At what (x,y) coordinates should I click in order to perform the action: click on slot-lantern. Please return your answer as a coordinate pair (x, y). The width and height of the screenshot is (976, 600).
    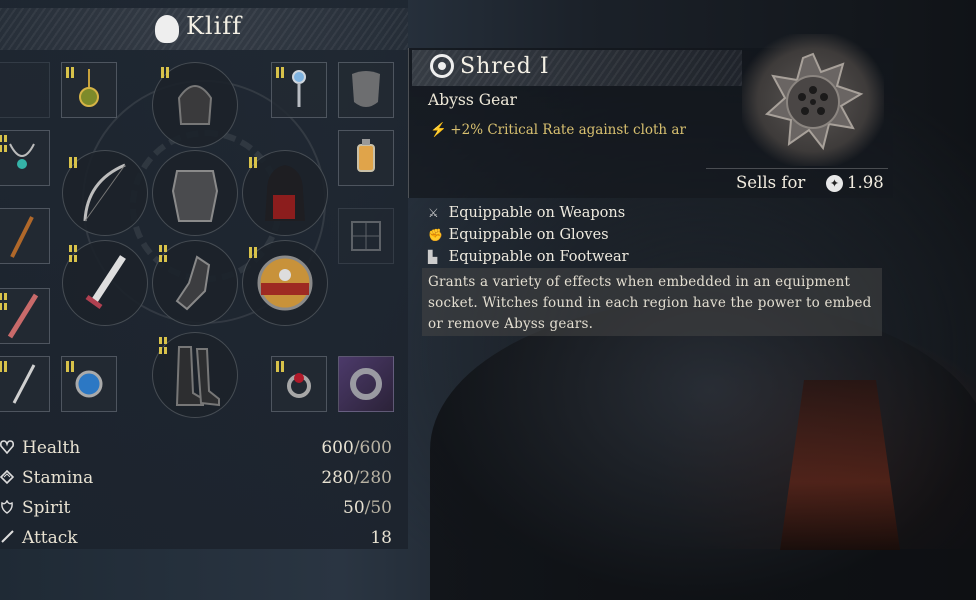
    Looking at the image, I should click on (366, 158).